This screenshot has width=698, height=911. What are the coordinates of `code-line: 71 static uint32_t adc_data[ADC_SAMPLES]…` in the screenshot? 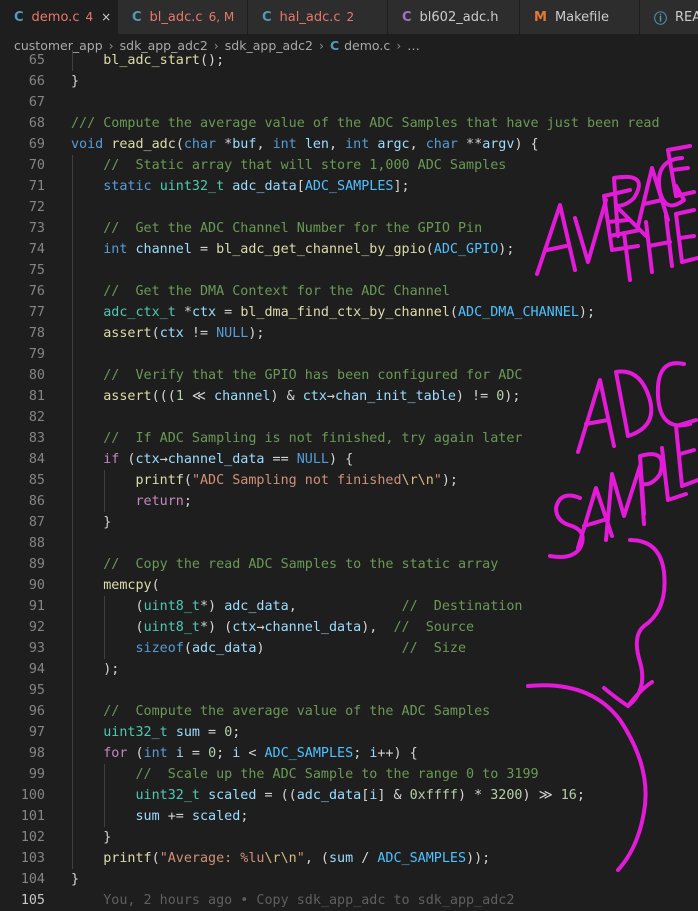 It's located at (349, 186).